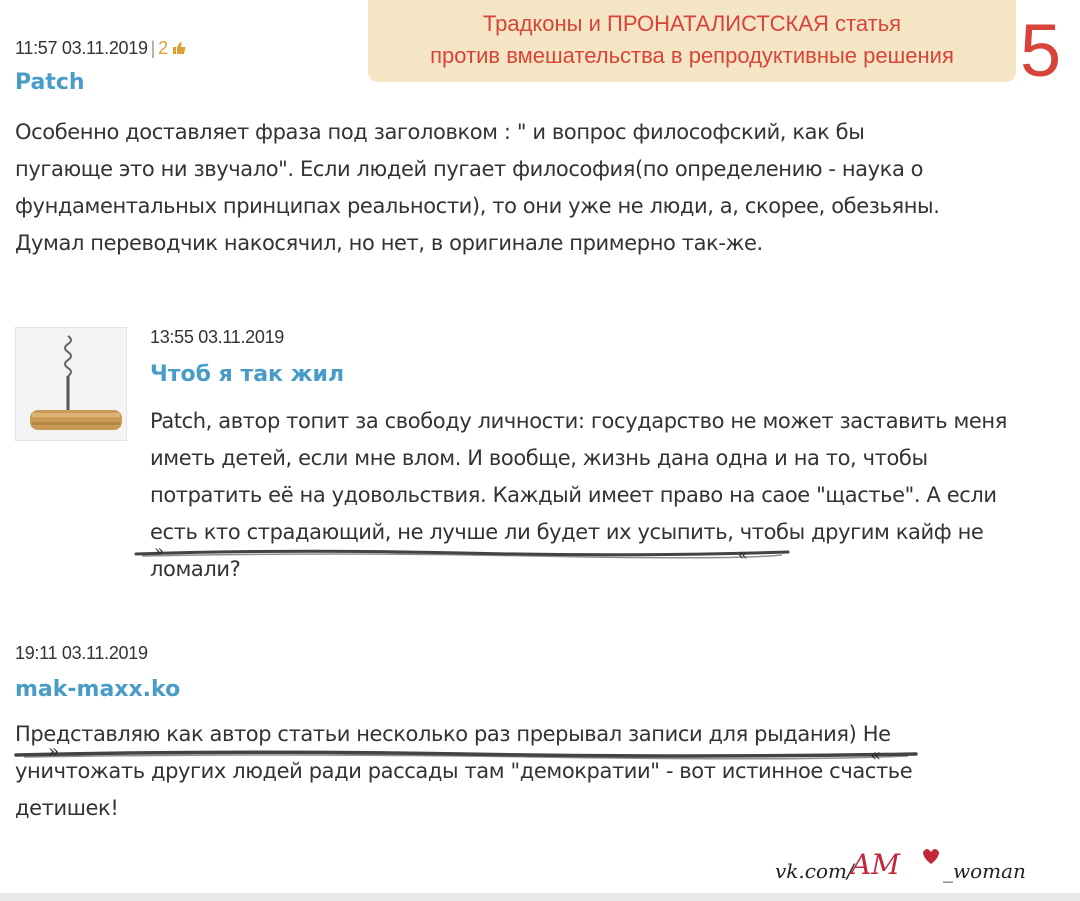  I want to click on comment-1-author-link: Patch, so click(50, 82).